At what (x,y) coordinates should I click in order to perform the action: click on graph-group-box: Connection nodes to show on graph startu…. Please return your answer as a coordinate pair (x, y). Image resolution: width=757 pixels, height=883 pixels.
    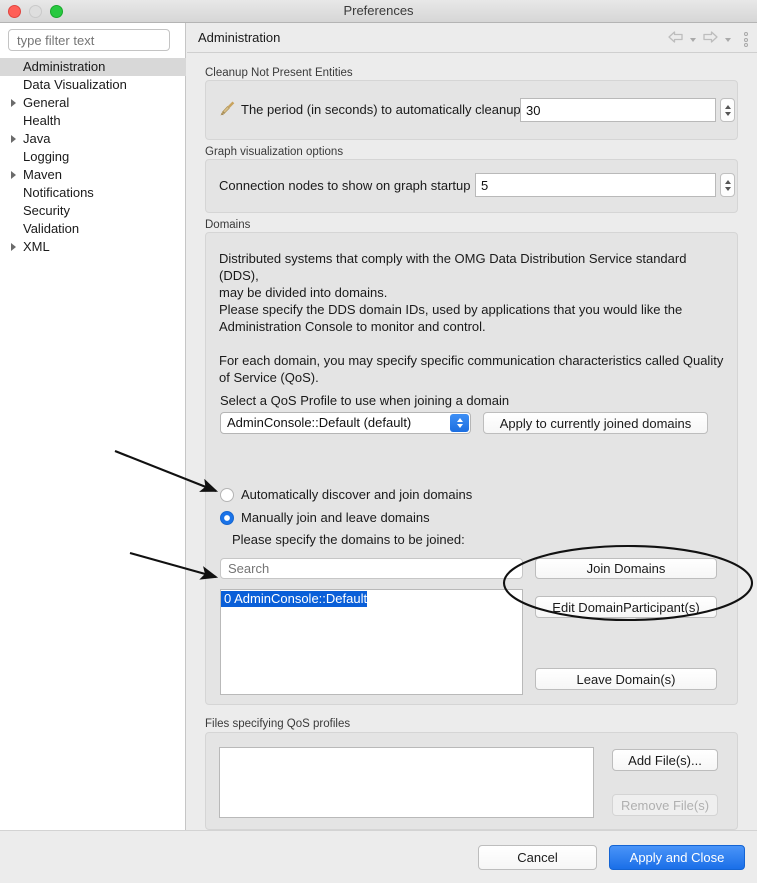
    Looking at the image, I should click on (471, 186).